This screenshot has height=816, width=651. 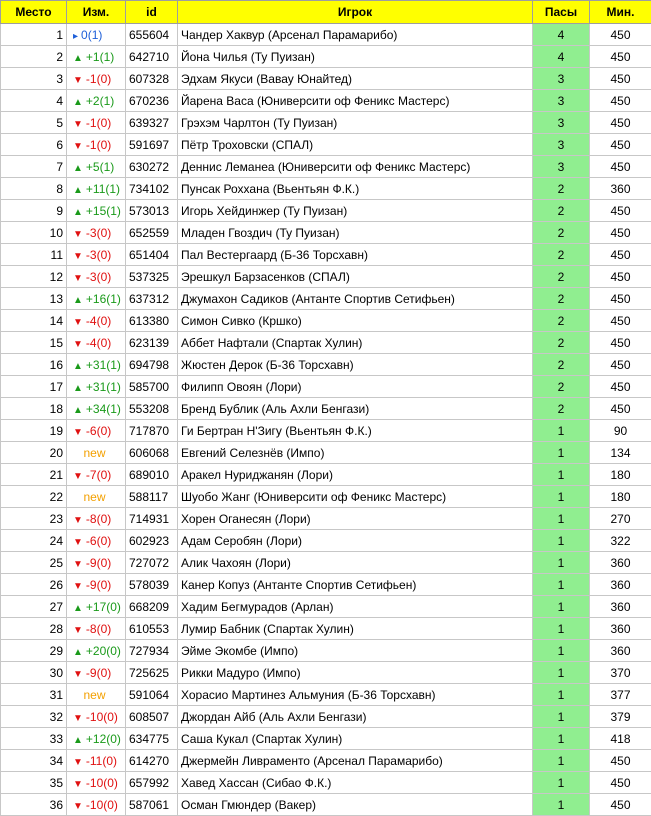 I want to click on player-cell: Хавед Хассан (Сибао Ф.К.), so click(x=355, y=782).